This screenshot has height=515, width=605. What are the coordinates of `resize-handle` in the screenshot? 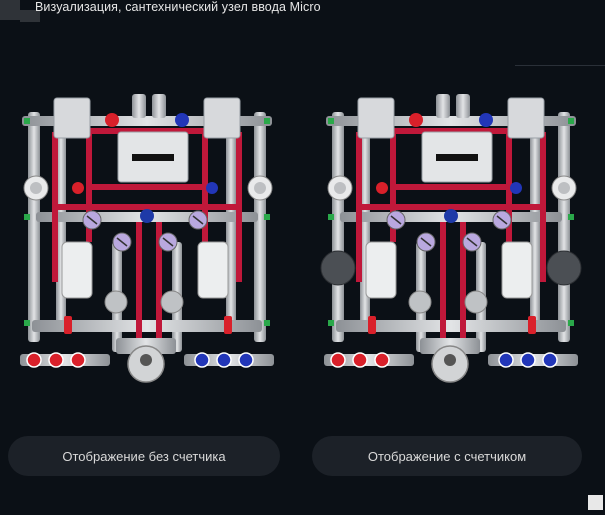 It's located at (595, 502).